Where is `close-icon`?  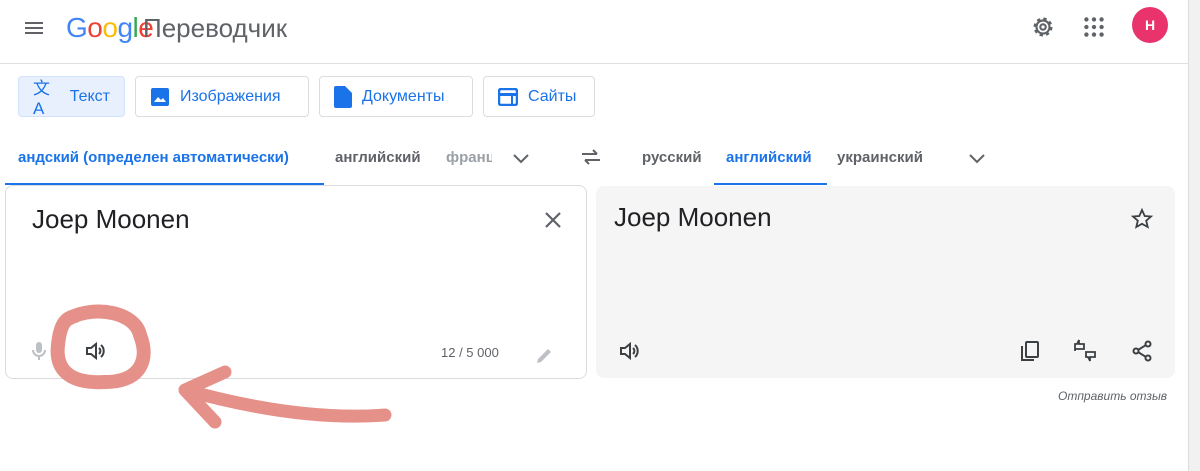
close-icon is located at coordinates (553, 220).